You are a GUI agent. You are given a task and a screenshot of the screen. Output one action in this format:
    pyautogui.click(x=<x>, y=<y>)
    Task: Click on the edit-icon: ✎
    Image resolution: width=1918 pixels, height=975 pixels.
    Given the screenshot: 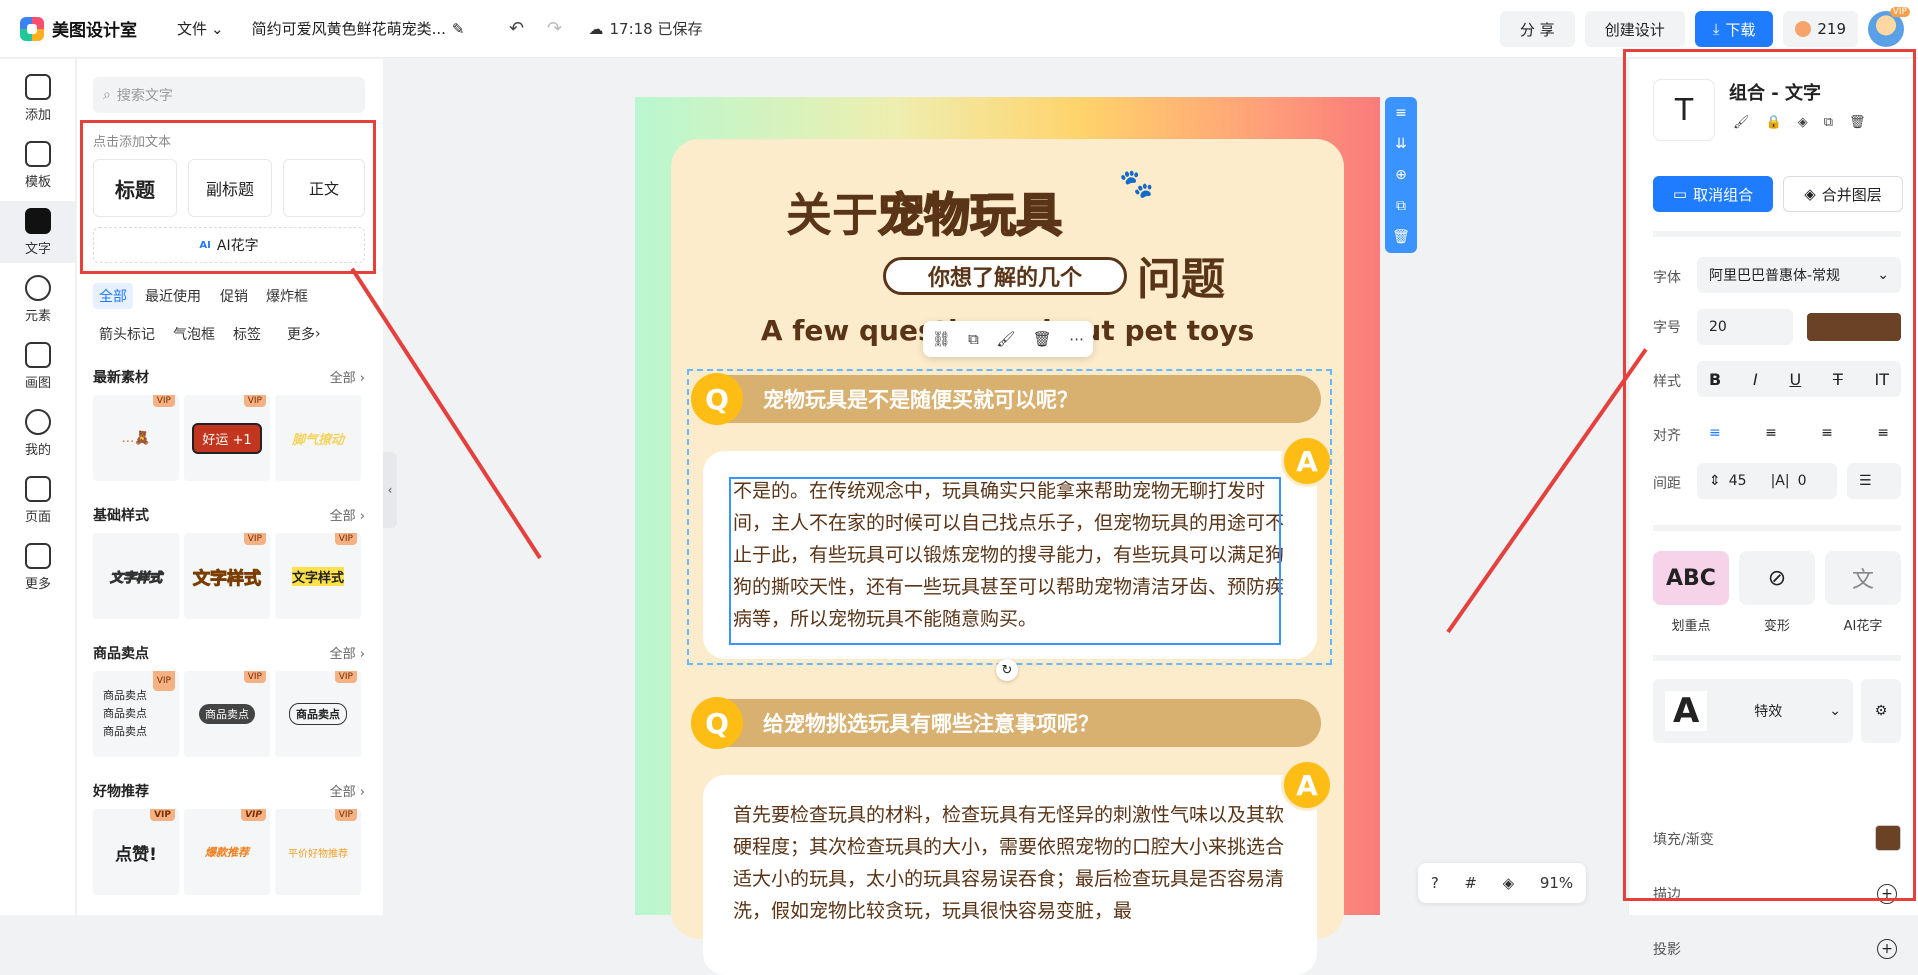 What is the action you would take?
    pyautogui.click(x=458, y=29)
    